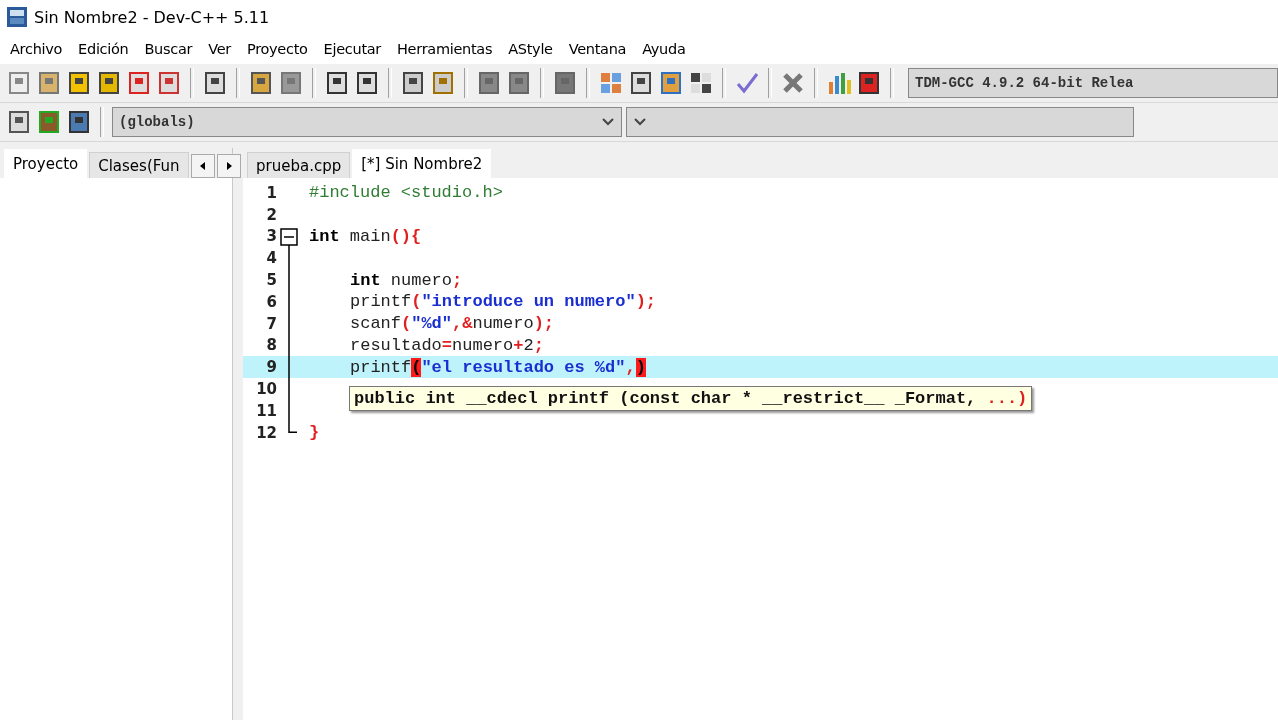 The image size is (1278, 720). What do you see at coordinates (36, 49) in the screenshot?
I see `menu-item: Archivo` at bounding box center [36, 49].